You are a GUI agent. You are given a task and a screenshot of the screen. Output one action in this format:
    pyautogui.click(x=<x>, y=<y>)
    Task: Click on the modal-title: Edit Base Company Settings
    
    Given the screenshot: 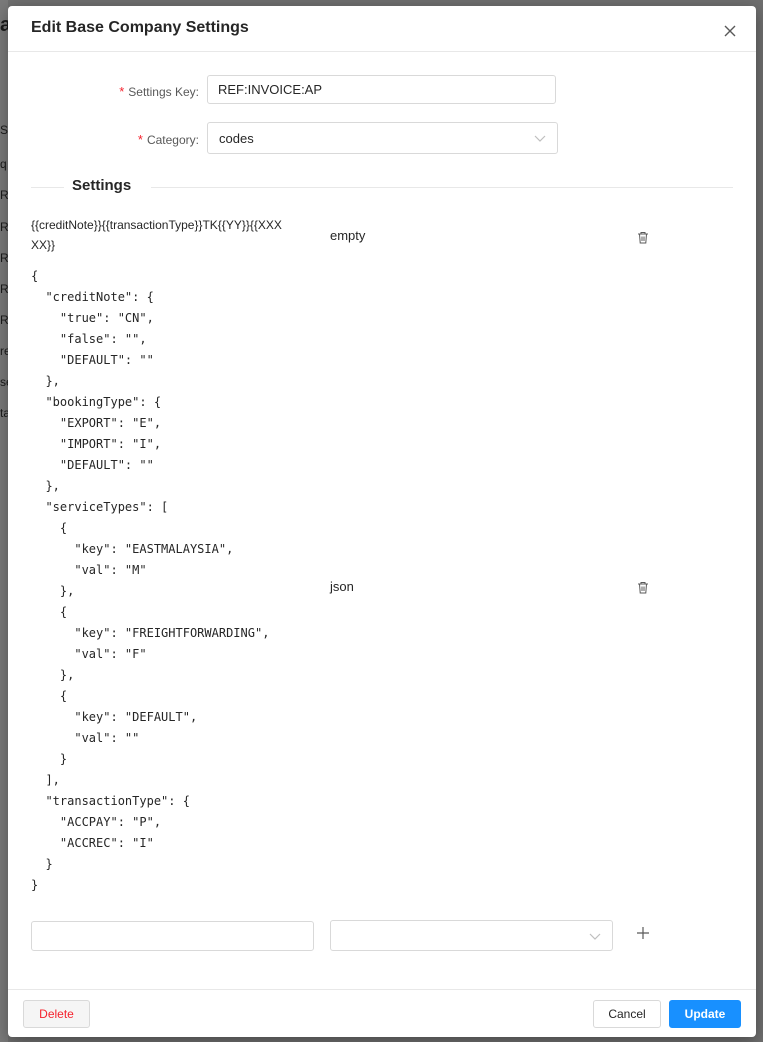 What is the action you would take?
    pyautogui.click(x=140, y=27)
    